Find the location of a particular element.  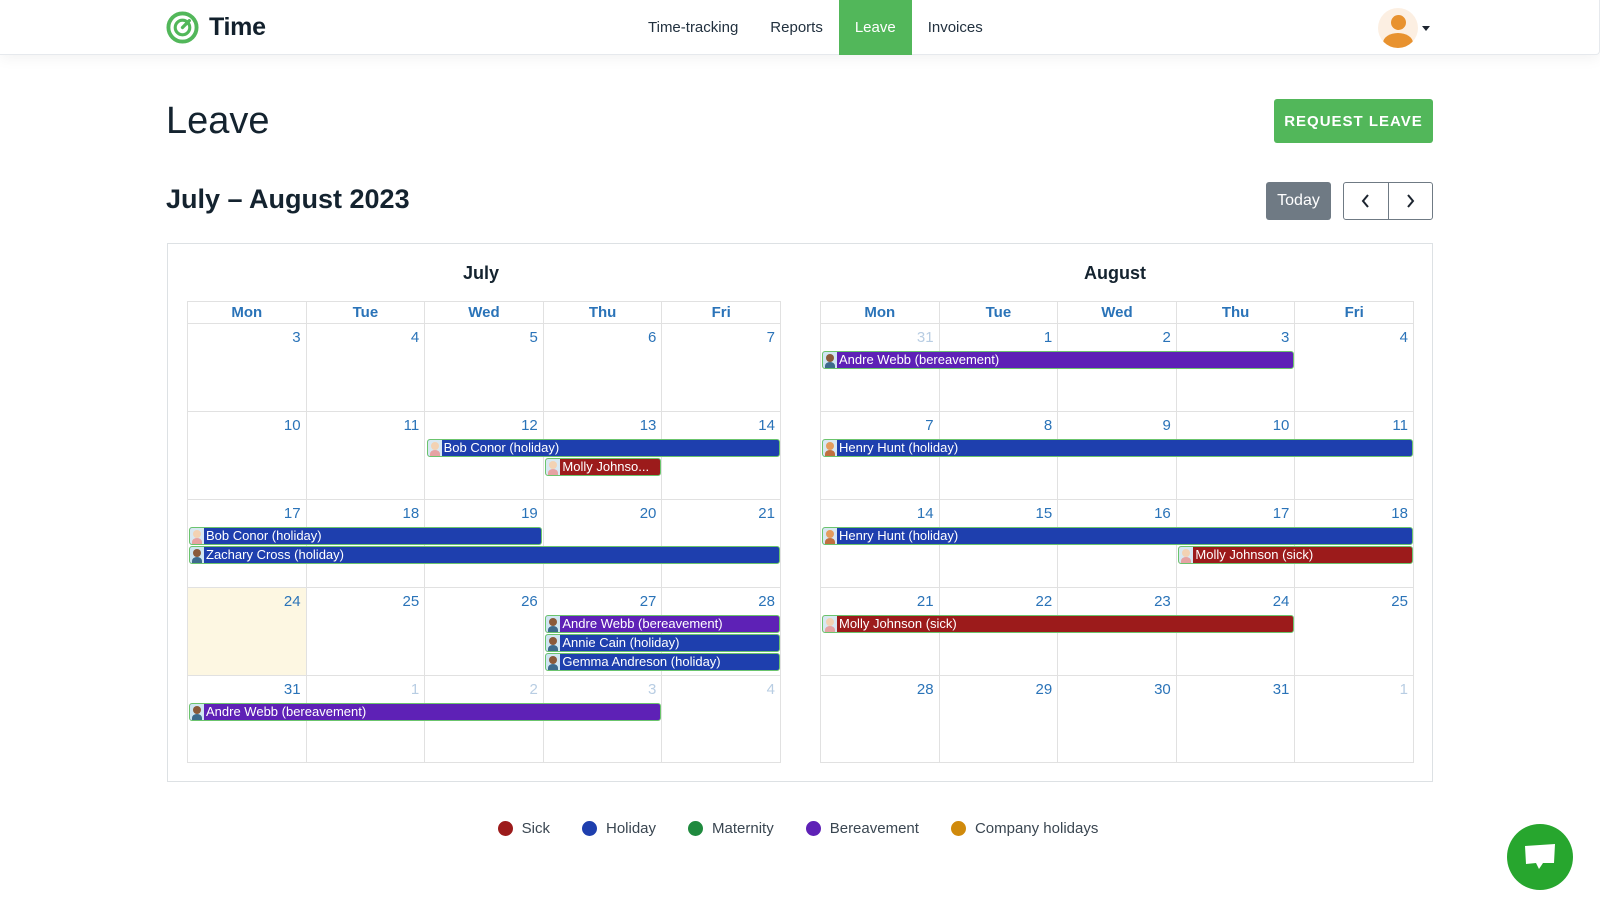

day-cell: 26 is located at coordinates (483, 631).